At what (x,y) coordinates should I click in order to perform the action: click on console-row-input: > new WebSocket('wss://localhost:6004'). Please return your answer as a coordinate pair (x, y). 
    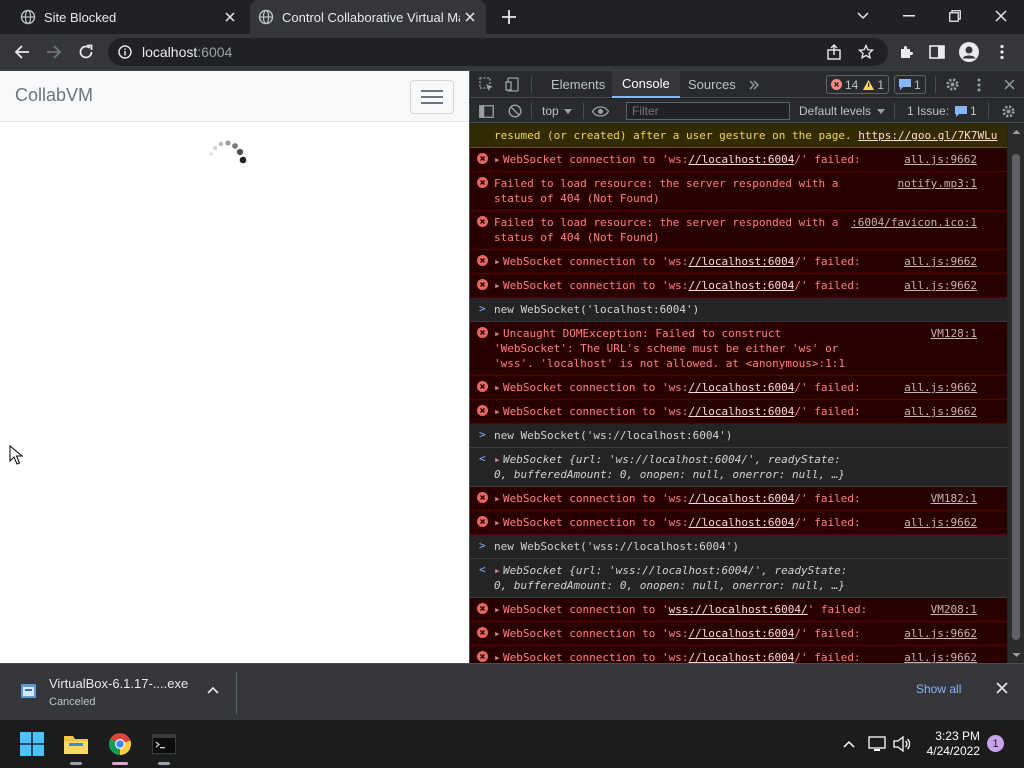
    Looking at the image, I should click on (738, 547).